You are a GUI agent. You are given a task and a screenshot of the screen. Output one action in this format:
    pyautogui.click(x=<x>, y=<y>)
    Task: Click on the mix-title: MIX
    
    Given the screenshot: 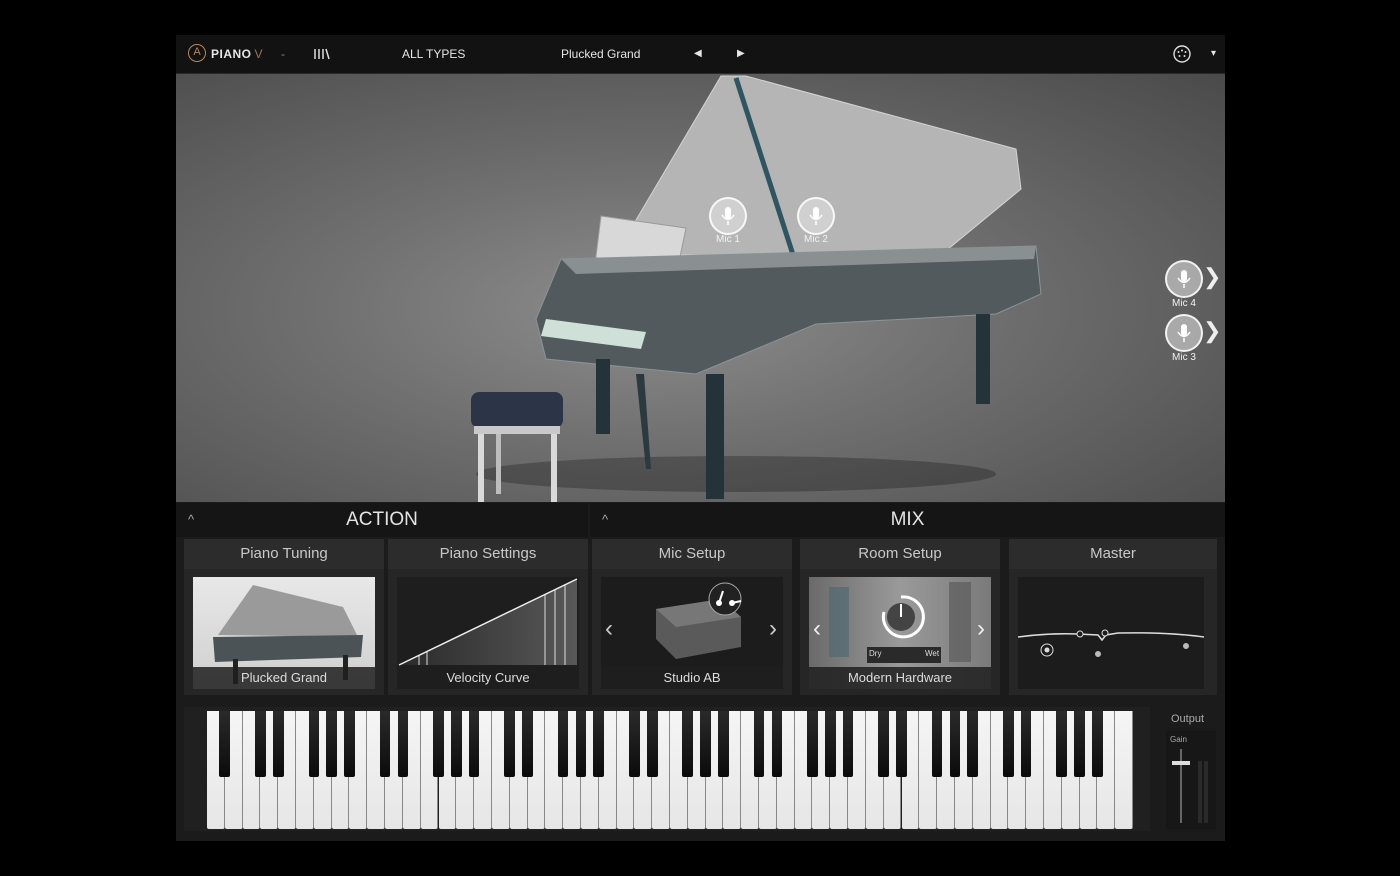 What is the action you would take?
    pyautogui.click(x=907, y=519)
    